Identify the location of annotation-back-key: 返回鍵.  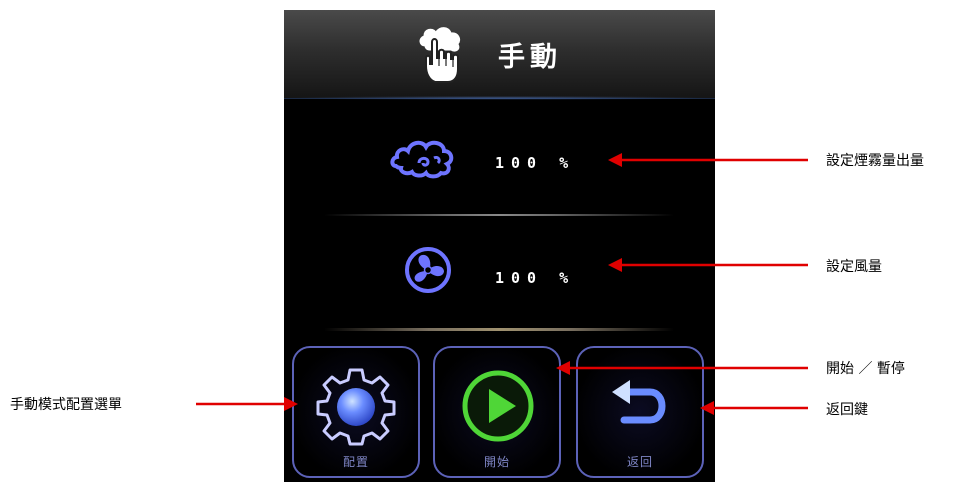
(847, 410).